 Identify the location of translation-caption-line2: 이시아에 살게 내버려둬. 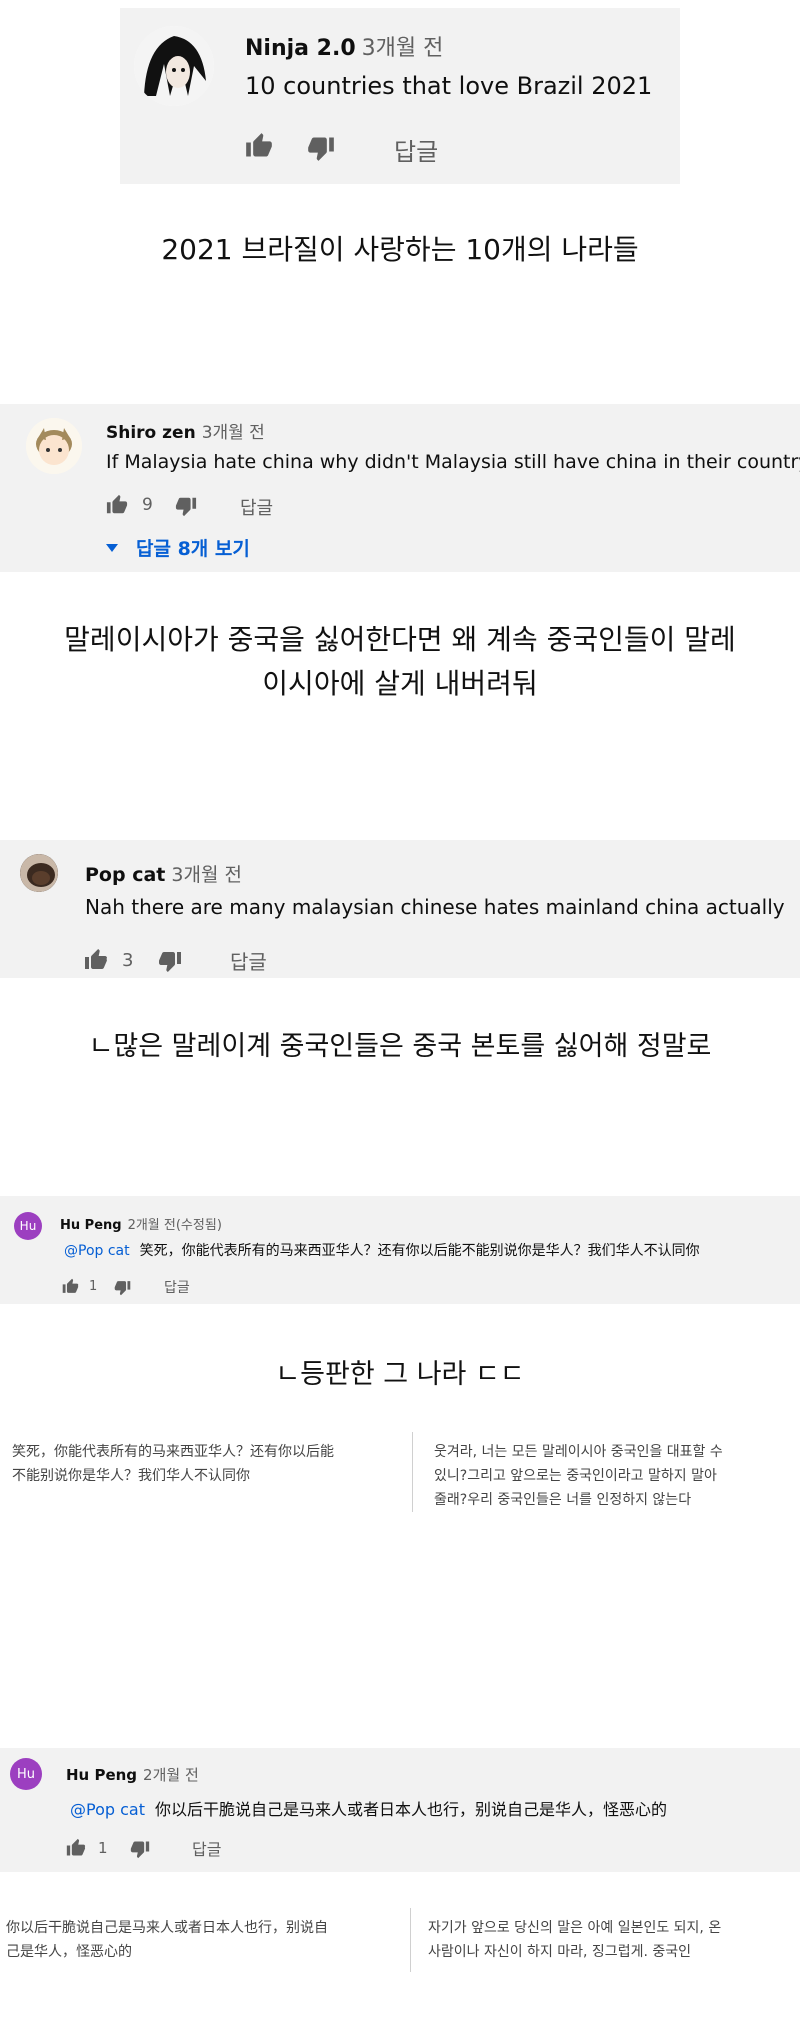
(400, 683).